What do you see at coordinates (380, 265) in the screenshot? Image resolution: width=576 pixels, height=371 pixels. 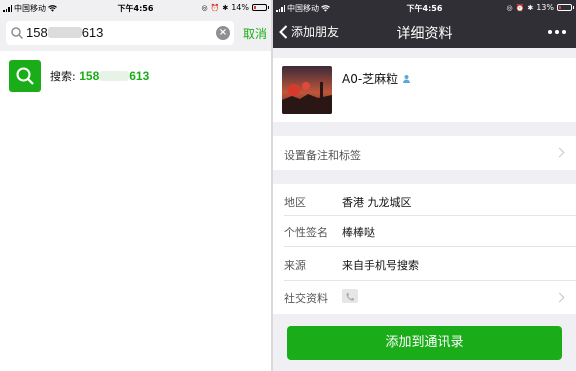 I see `source-value: 来自手机号搜索` at bounding box center [380, 265].